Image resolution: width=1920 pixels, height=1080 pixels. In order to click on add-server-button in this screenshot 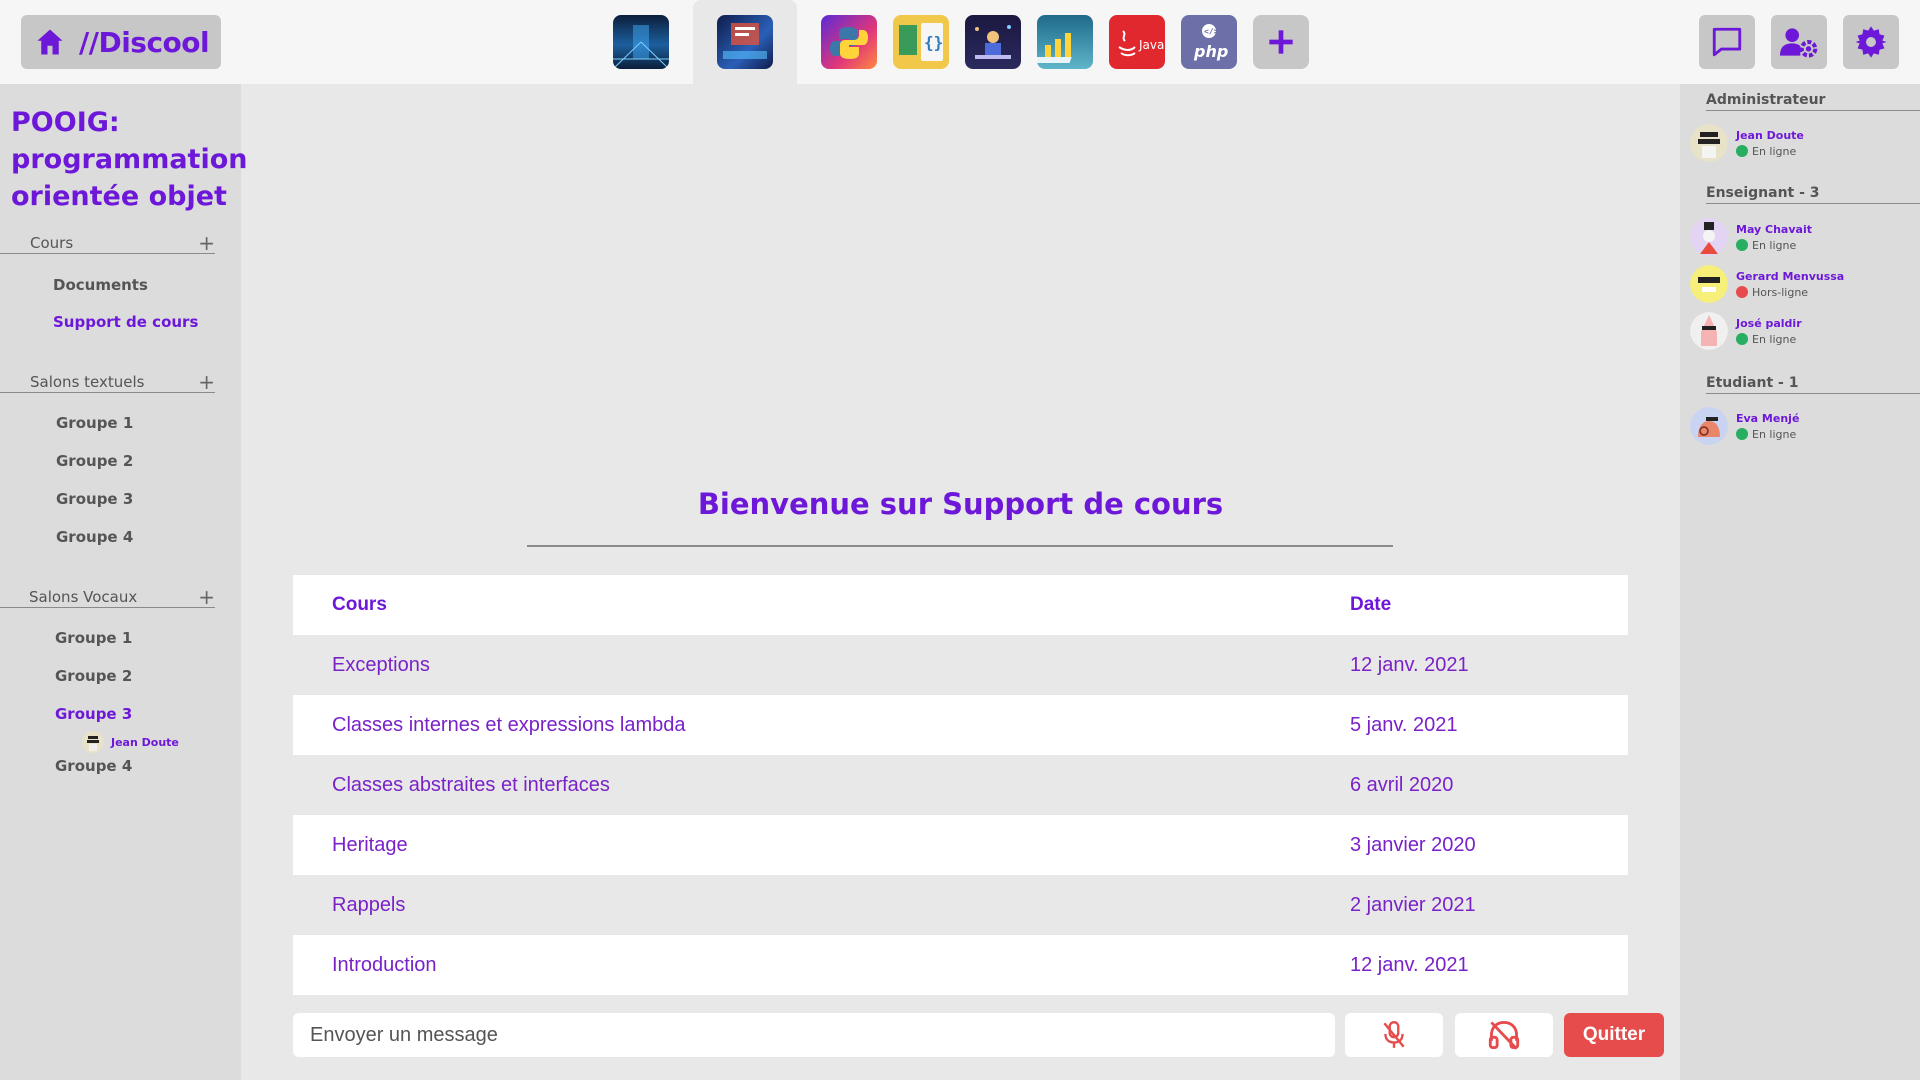, I will do `click(1281, 42)`.